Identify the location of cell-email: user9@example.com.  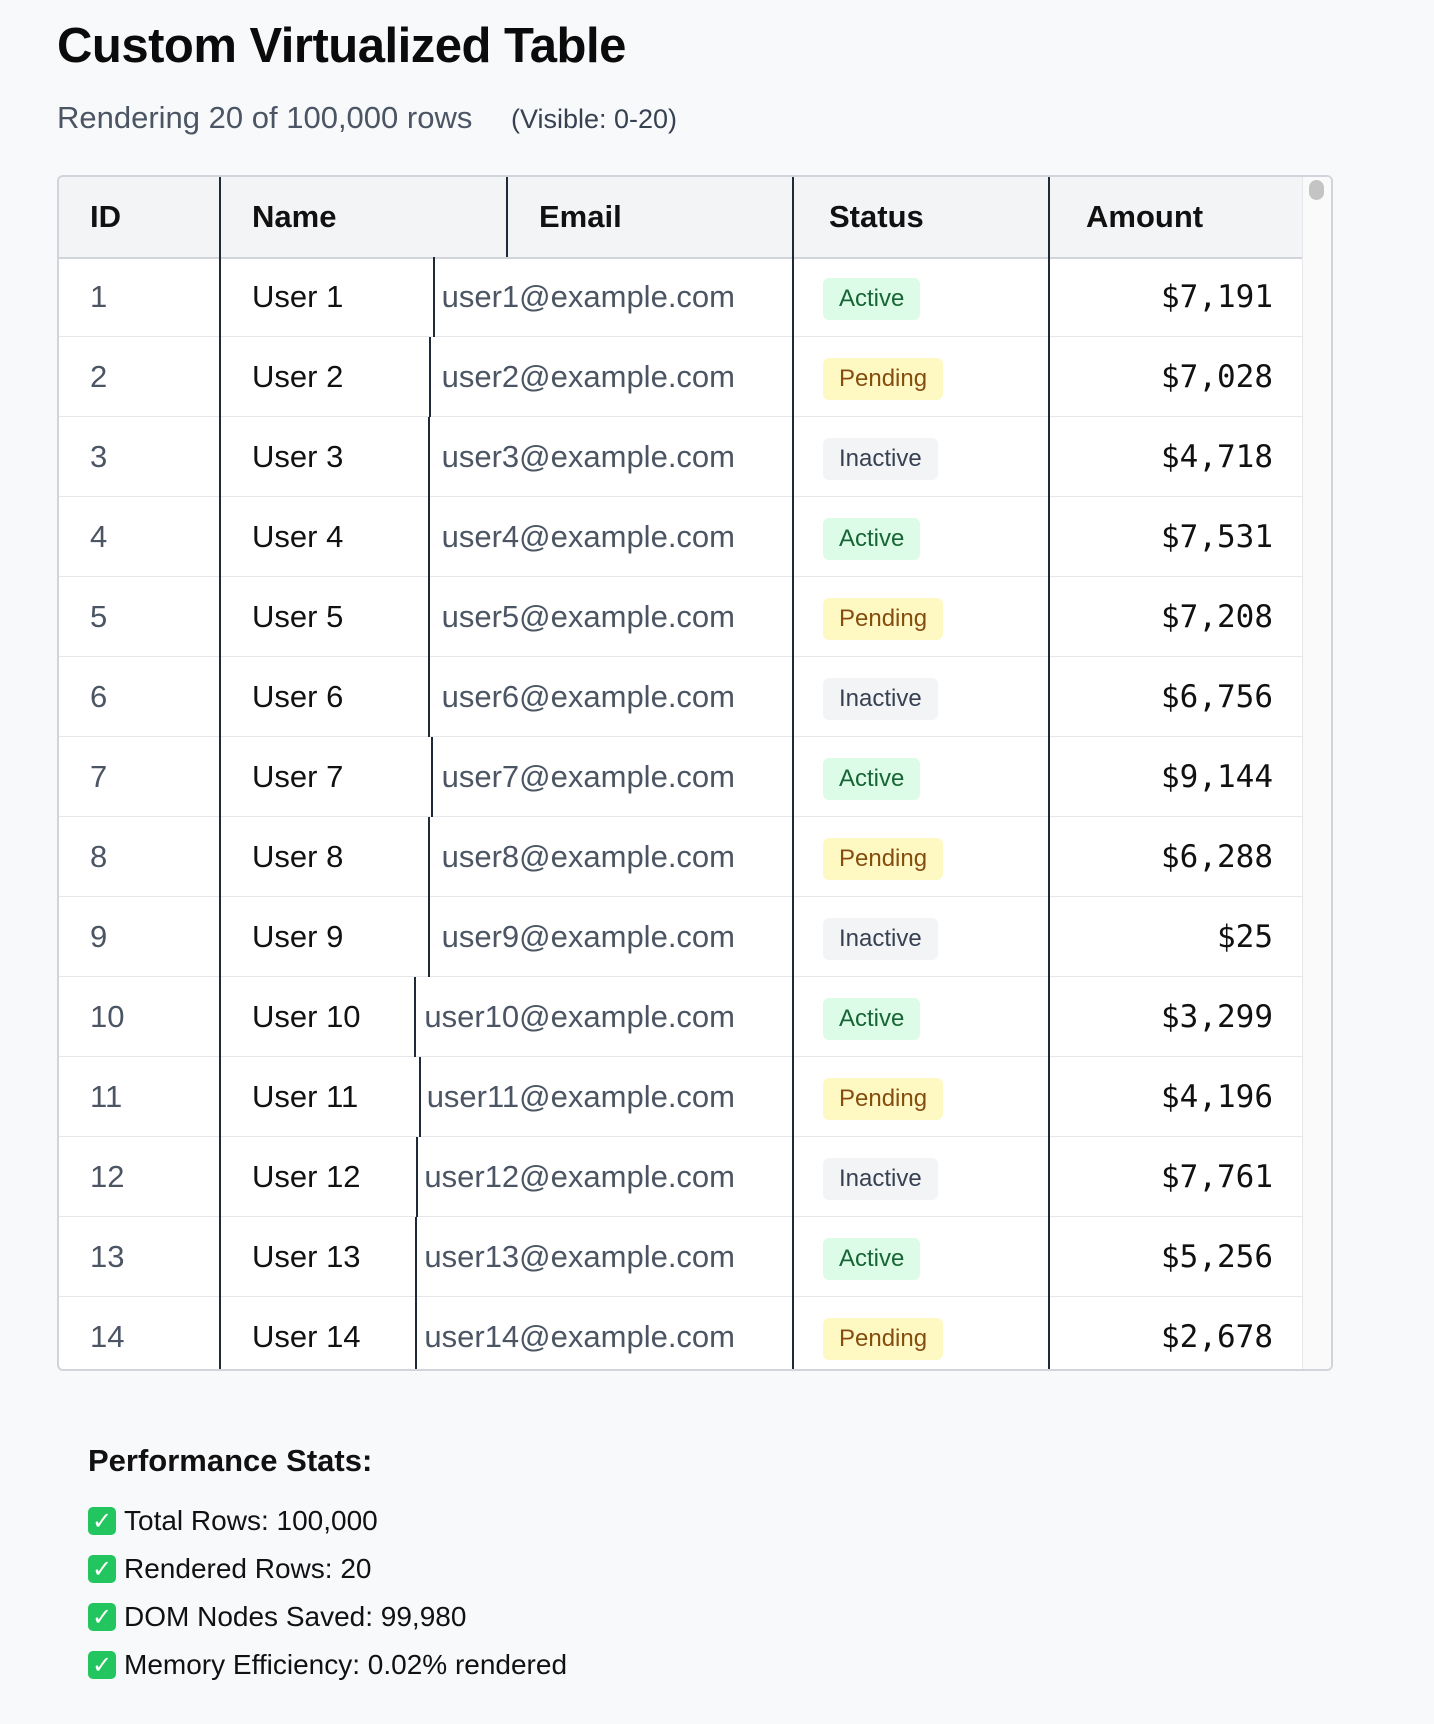
(588, 936).